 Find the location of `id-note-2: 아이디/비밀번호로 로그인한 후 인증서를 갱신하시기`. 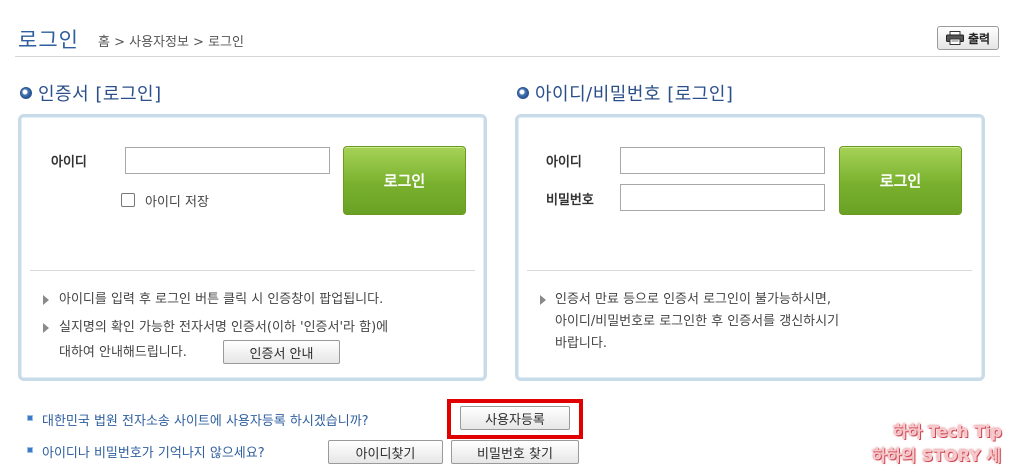

id-note-2: 아이디/비밀번호로 로그인한 후 인증서를 갱신하시기 is located at coordinates (697, 321).